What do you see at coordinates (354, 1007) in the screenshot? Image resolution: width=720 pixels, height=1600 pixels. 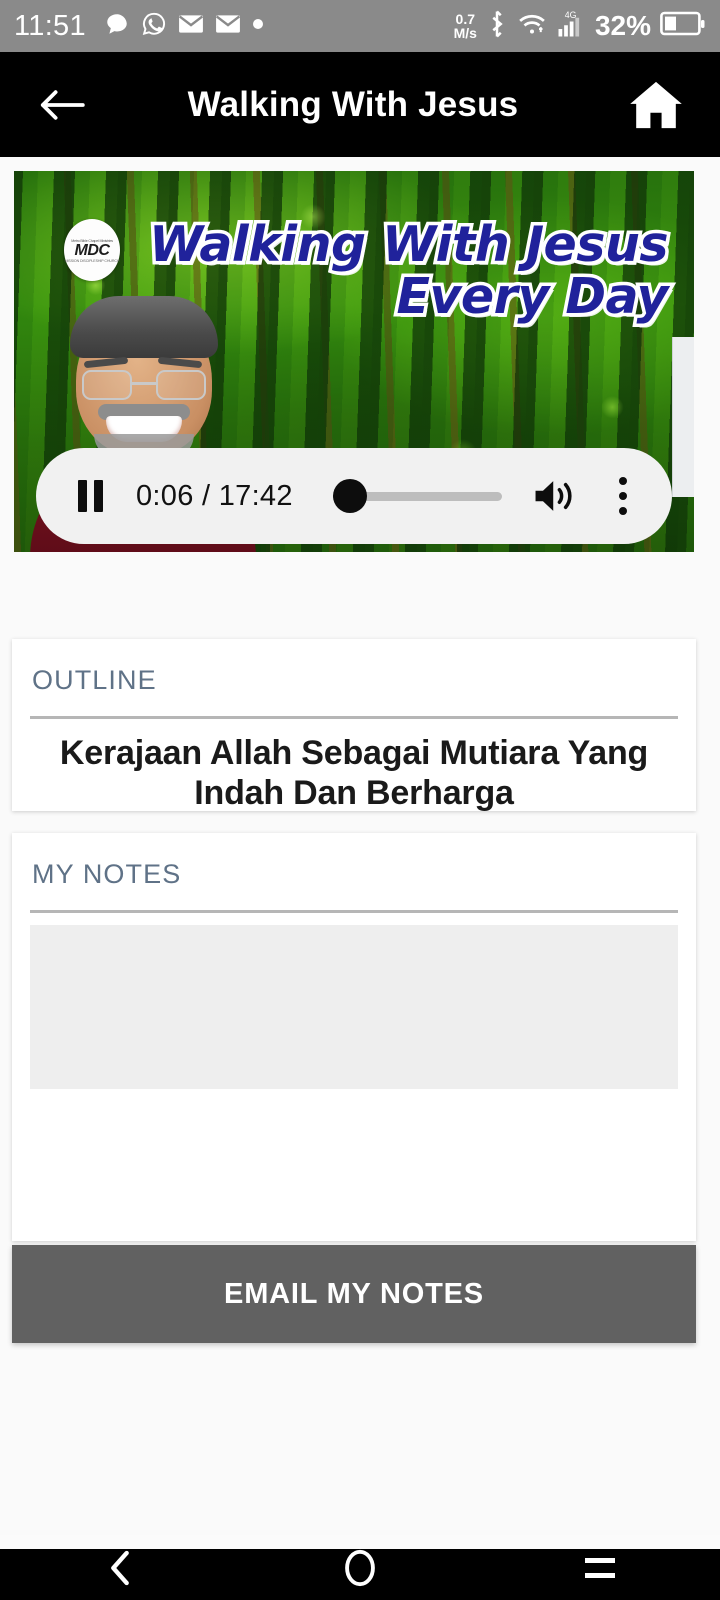 I see `notes-input` at bounding box center [354, 1007].